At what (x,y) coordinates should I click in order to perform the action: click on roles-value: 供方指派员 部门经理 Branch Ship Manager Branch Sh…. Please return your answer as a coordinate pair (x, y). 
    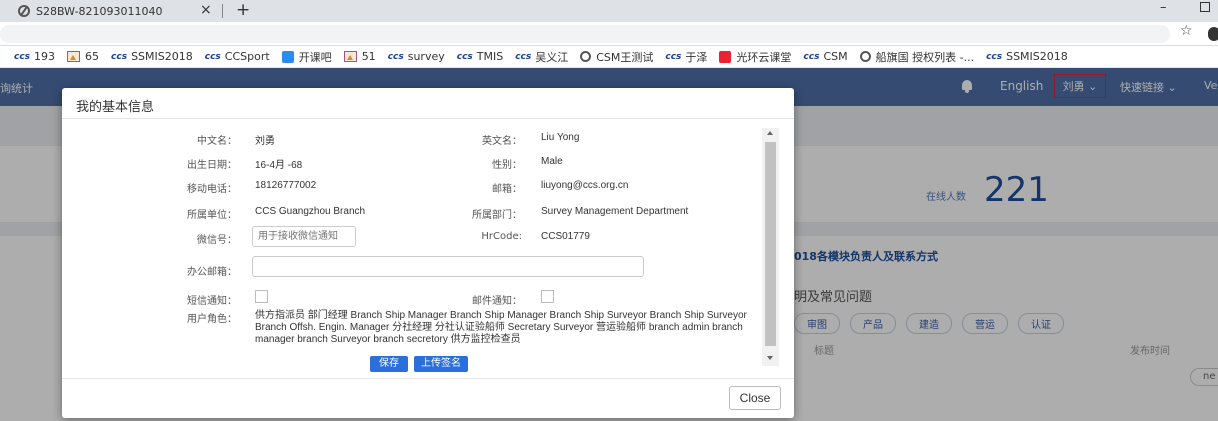
    Looking at the image, I should click on (501, 327).